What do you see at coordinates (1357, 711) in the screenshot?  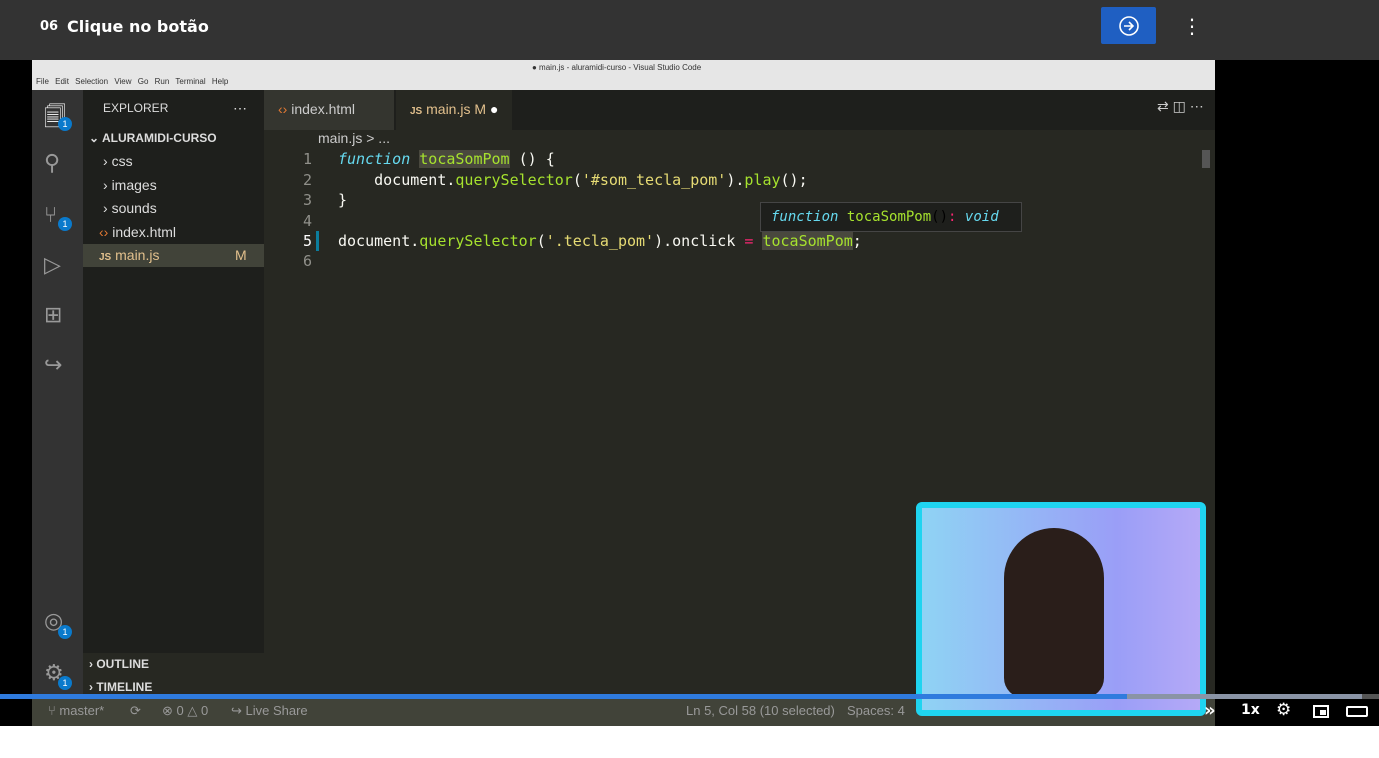 I see `theater-mode-icon` at bounding box center [1357, 711].